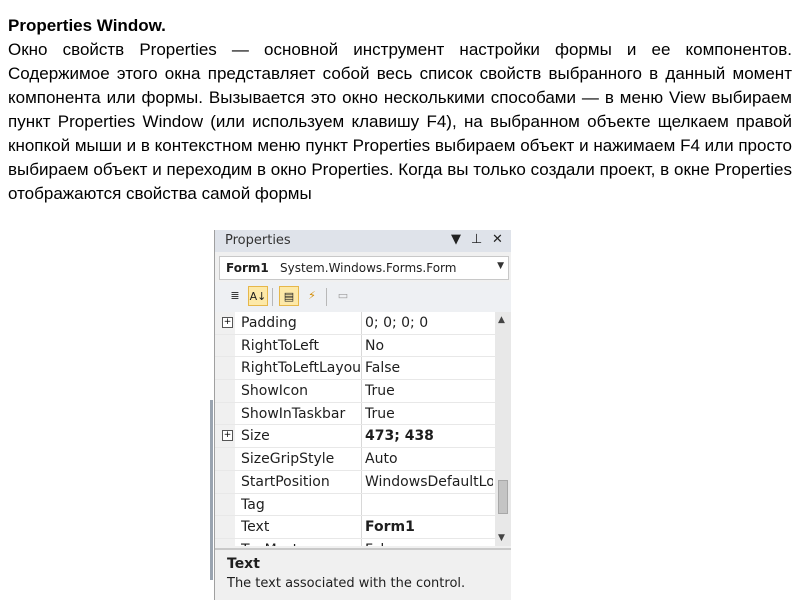 This screenshot has height=600, width=800. Describe the element at coordinates (497, 239) in the screenshot. I see `close-icon: ✕` at that location.